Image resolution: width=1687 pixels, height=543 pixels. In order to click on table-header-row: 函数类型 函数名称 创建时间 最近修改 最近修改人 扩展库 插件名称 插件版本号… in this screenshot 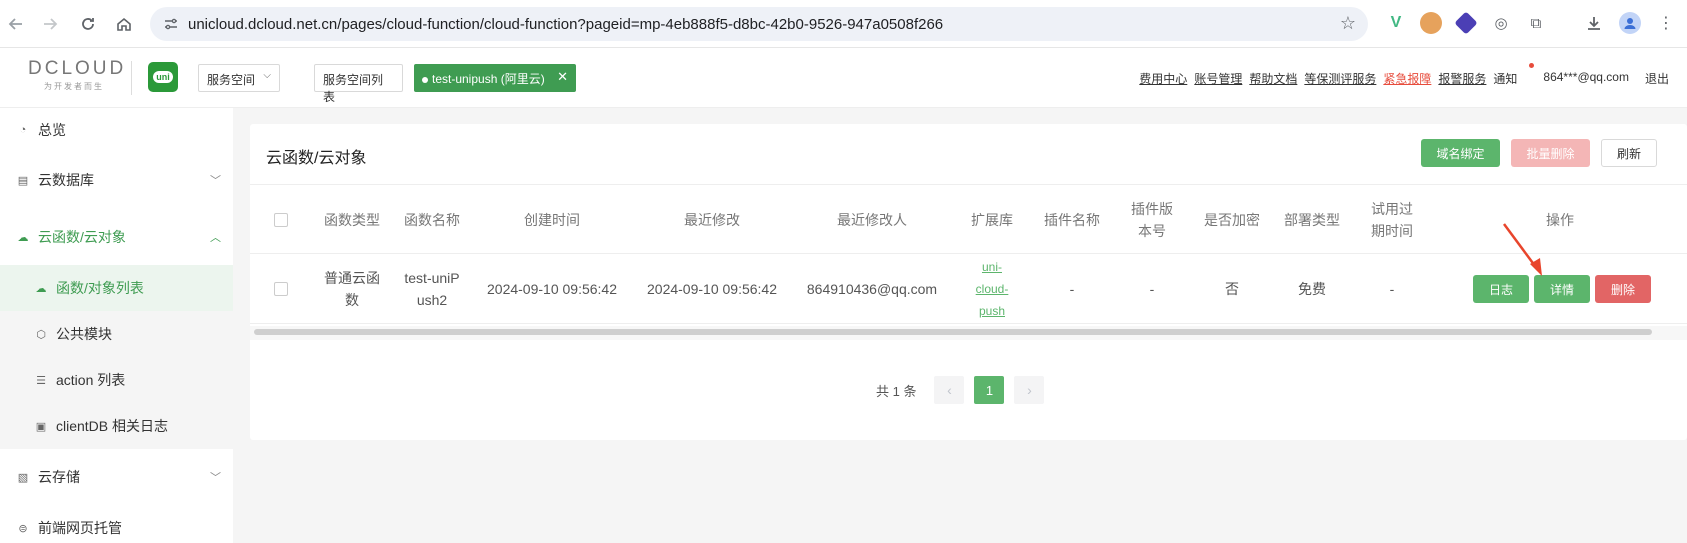, I will do `click(968, 219)`.